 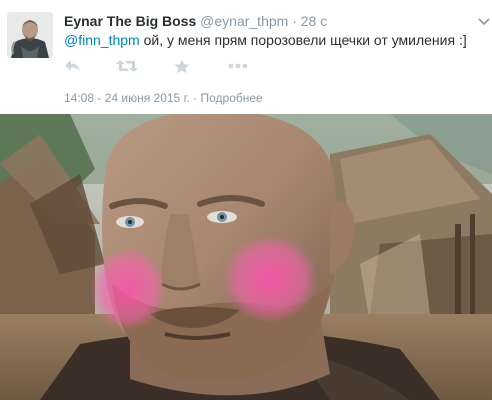 I want to click on more-dots-icon, so click(x=238, y=66).